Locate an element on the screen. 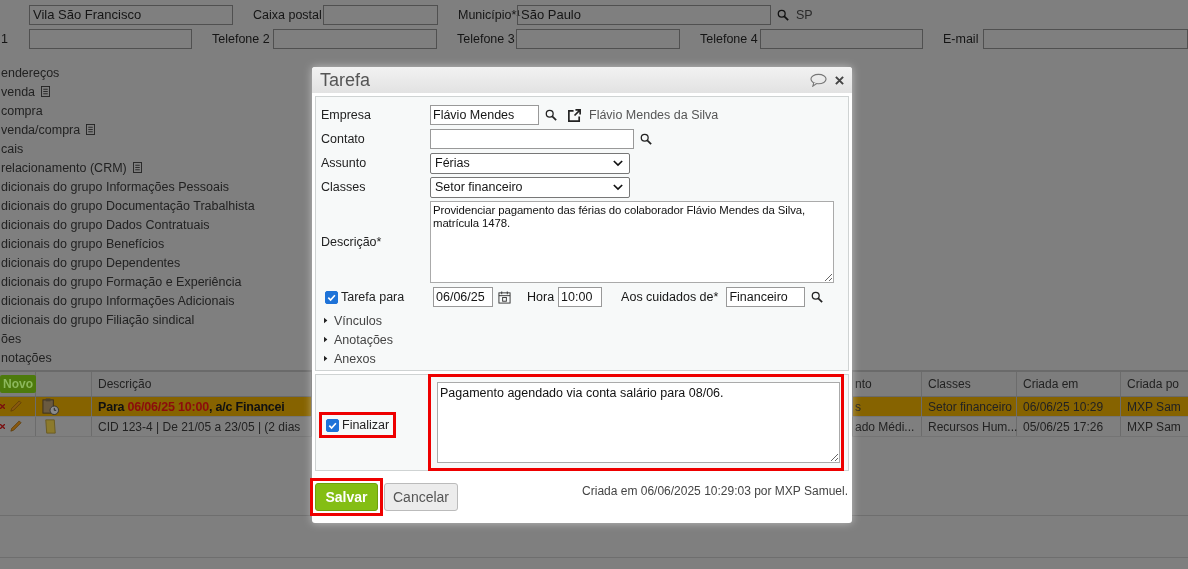 The width and height of the screenshot is (1188, 569). field-label: Caixa postal is located at coordinates (287, 15).